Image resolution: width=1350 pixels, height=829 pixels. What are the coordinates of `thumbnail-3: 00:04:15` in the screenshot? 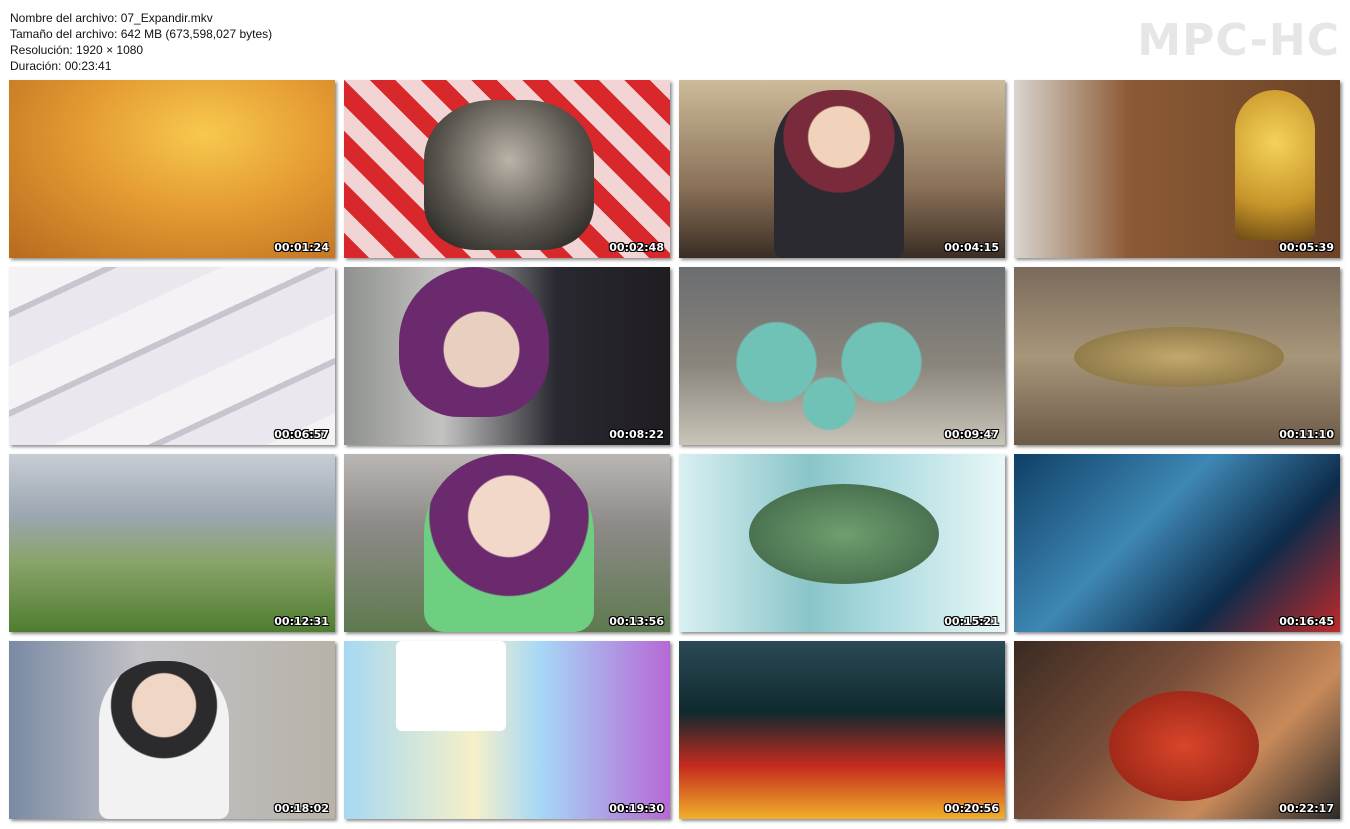 It's located at (842, 169).